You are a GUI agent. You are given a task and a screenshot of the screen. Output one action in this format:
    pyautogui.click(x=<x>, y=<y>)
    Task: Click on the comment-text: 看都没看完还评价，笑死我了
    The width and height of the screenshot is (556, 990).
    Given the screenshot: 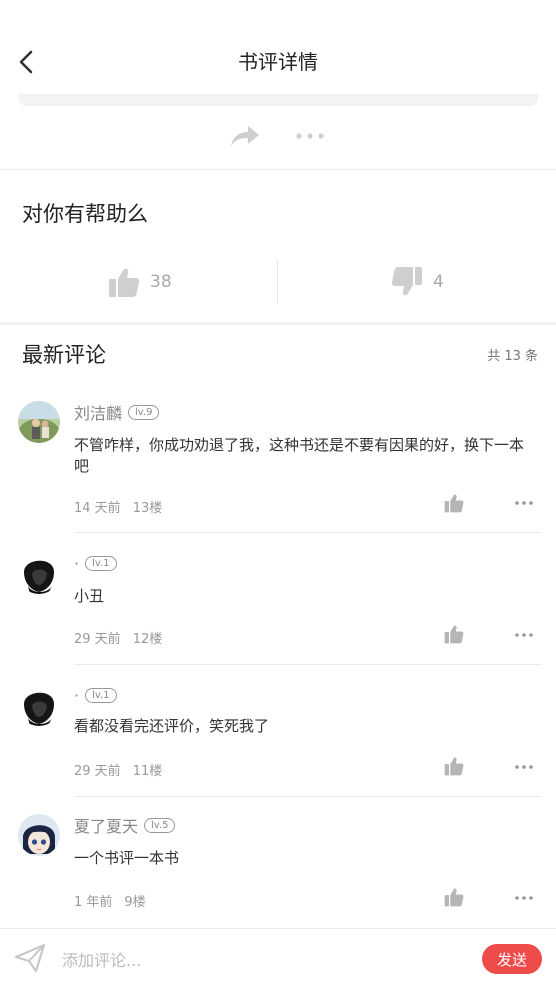 What is the action you would take?
    pyautogui.click(x=172, y=726)
    